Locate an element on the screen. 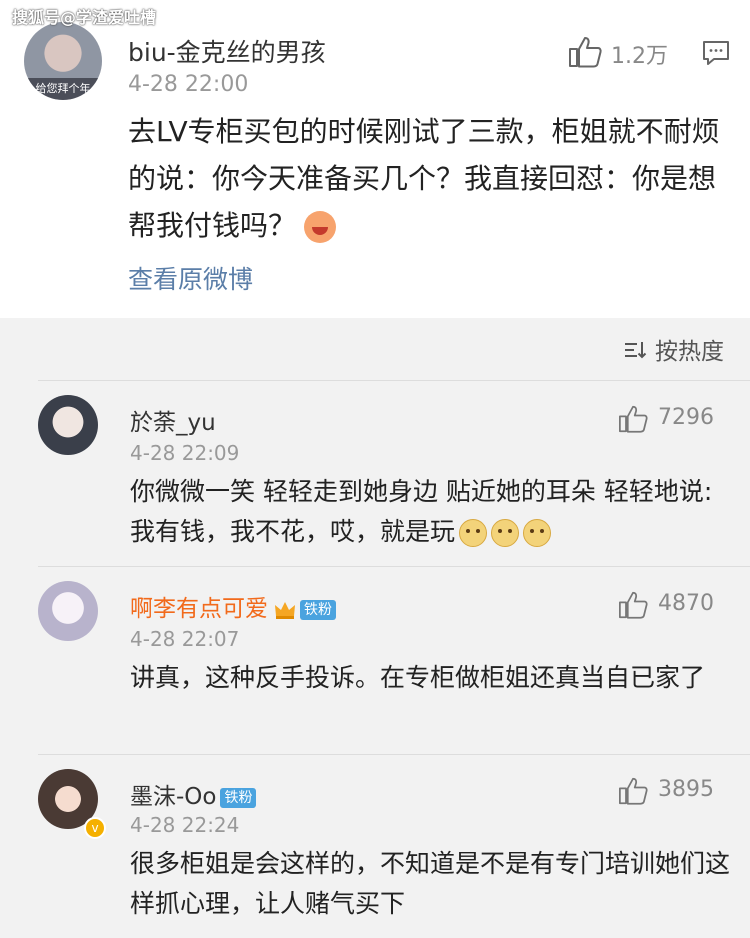 The image size is (750, 938). comment-username: 啊李有点可爱 铁粉 is located at coordinates (233, 606).